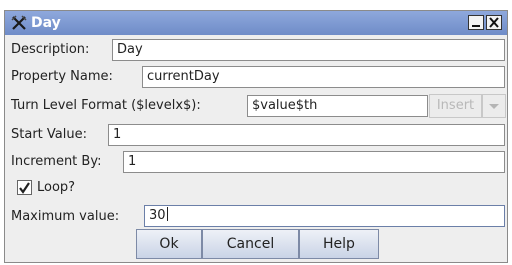  What do you see at coordinates (256, 23) in the screenshot?
I see `title-bar: Day` at bounding box center [256, 23].